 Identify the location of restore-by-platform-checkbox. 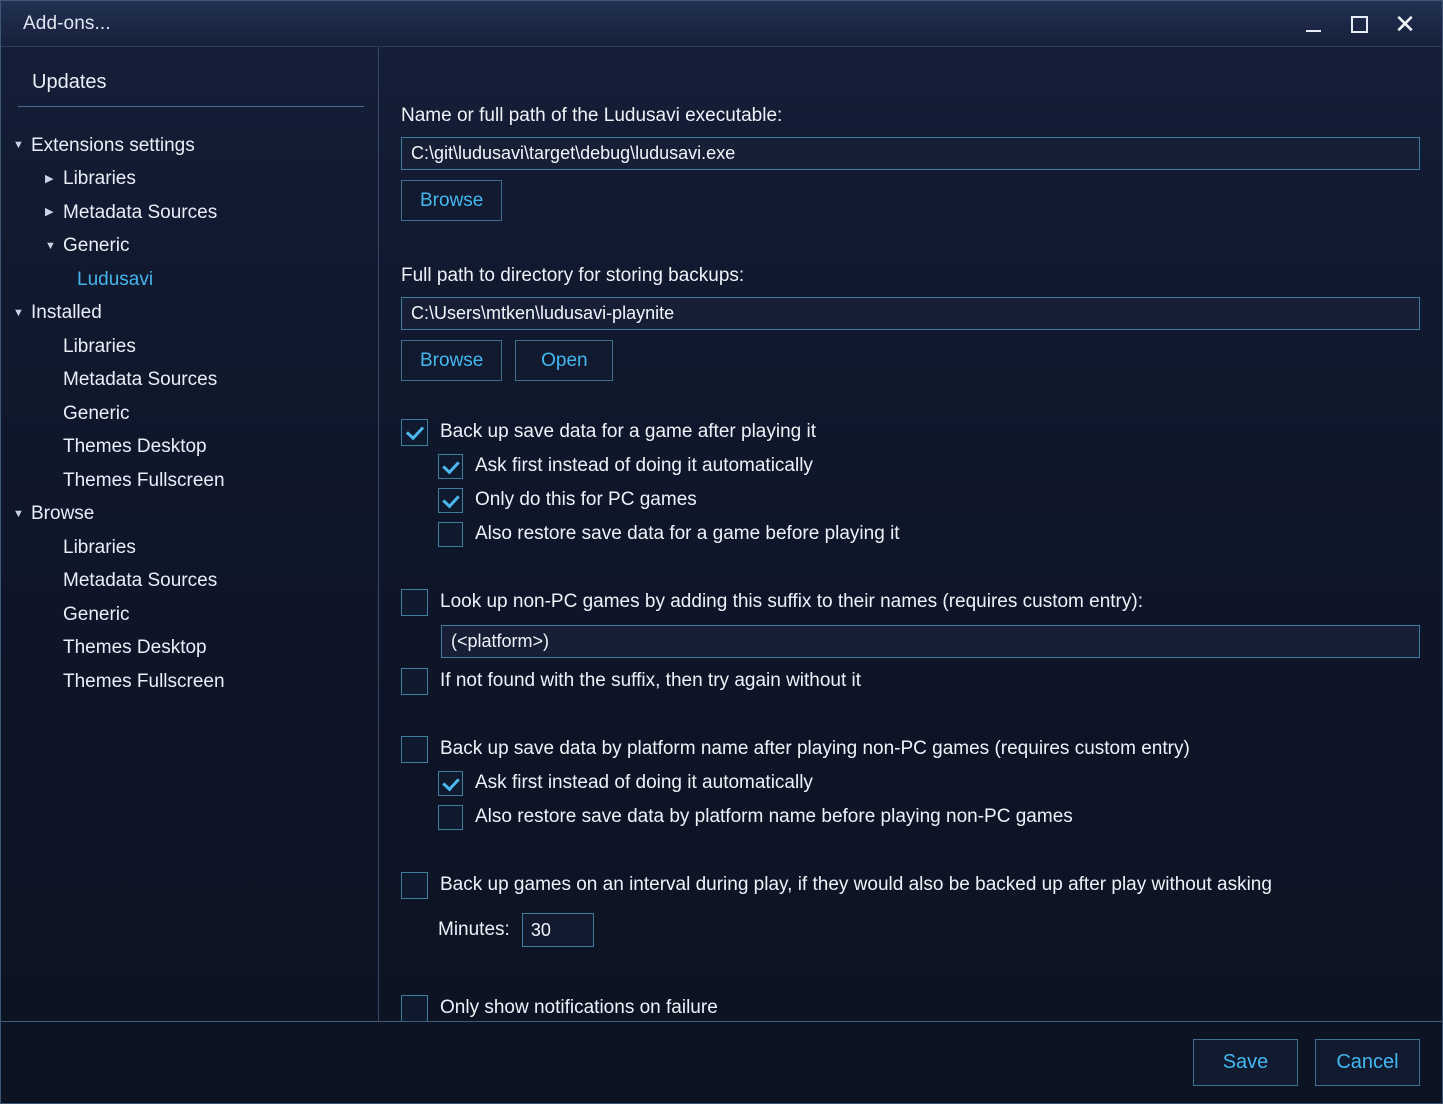
(450, 817).